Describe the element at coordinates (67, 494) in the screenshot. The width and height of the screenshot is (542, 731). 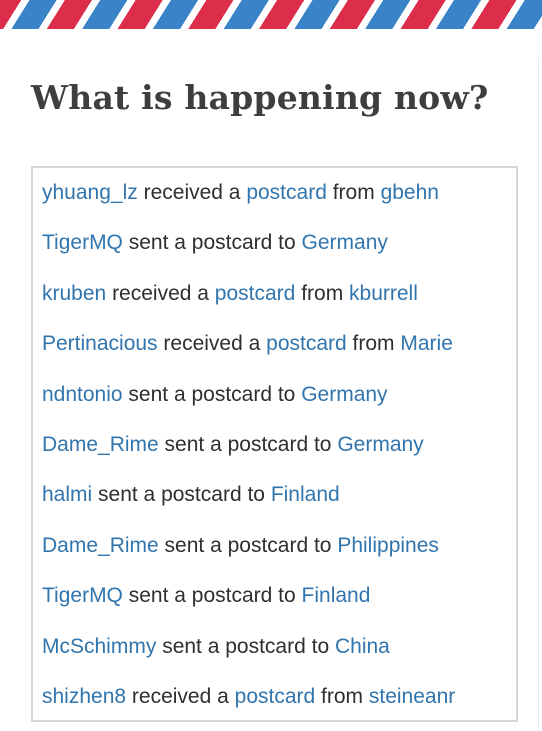
I see `user-link: halmi` at that location.